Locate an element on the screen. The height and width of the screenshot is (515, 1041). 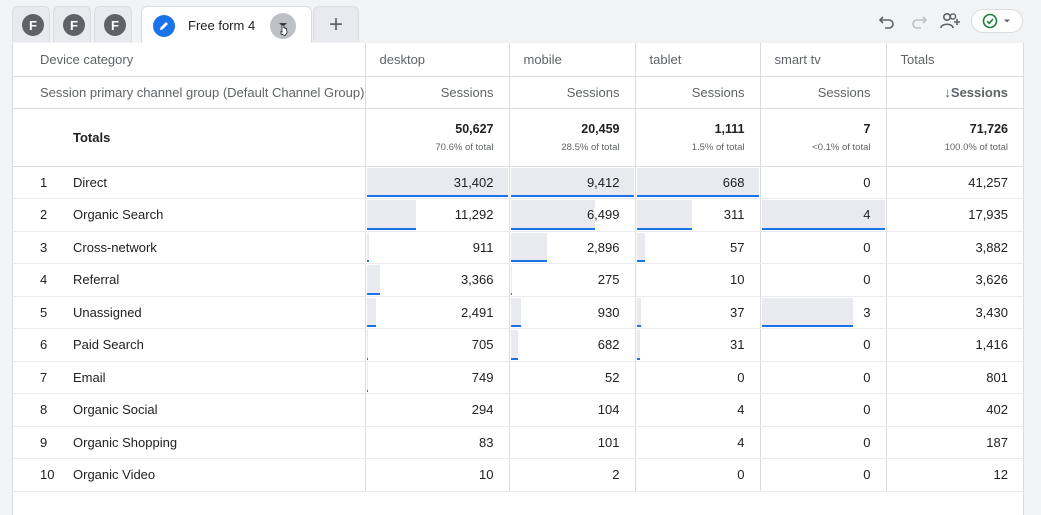
metric-value: 3,430 is located at coordinates (991, 312).